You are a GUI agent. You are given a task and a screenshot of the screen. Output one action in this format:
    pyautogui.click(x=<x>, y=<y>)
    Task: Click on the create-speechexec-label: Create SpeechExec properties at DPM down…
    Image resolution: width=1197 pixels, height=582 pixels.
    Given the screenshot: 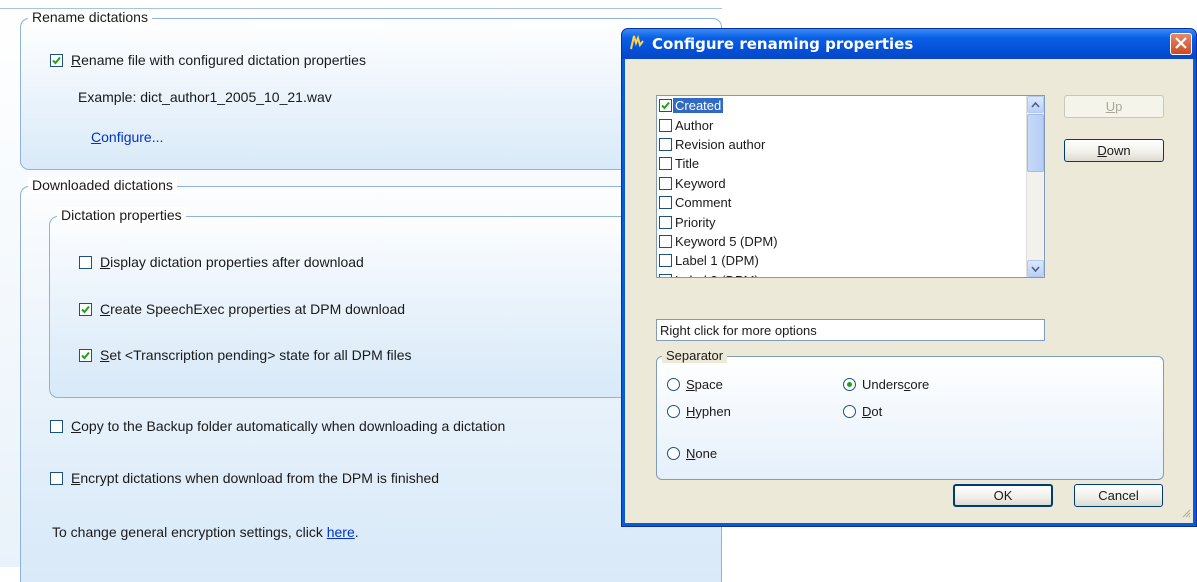 What is the action you would take?
    pyautogui.click(x=253, y=309)
    